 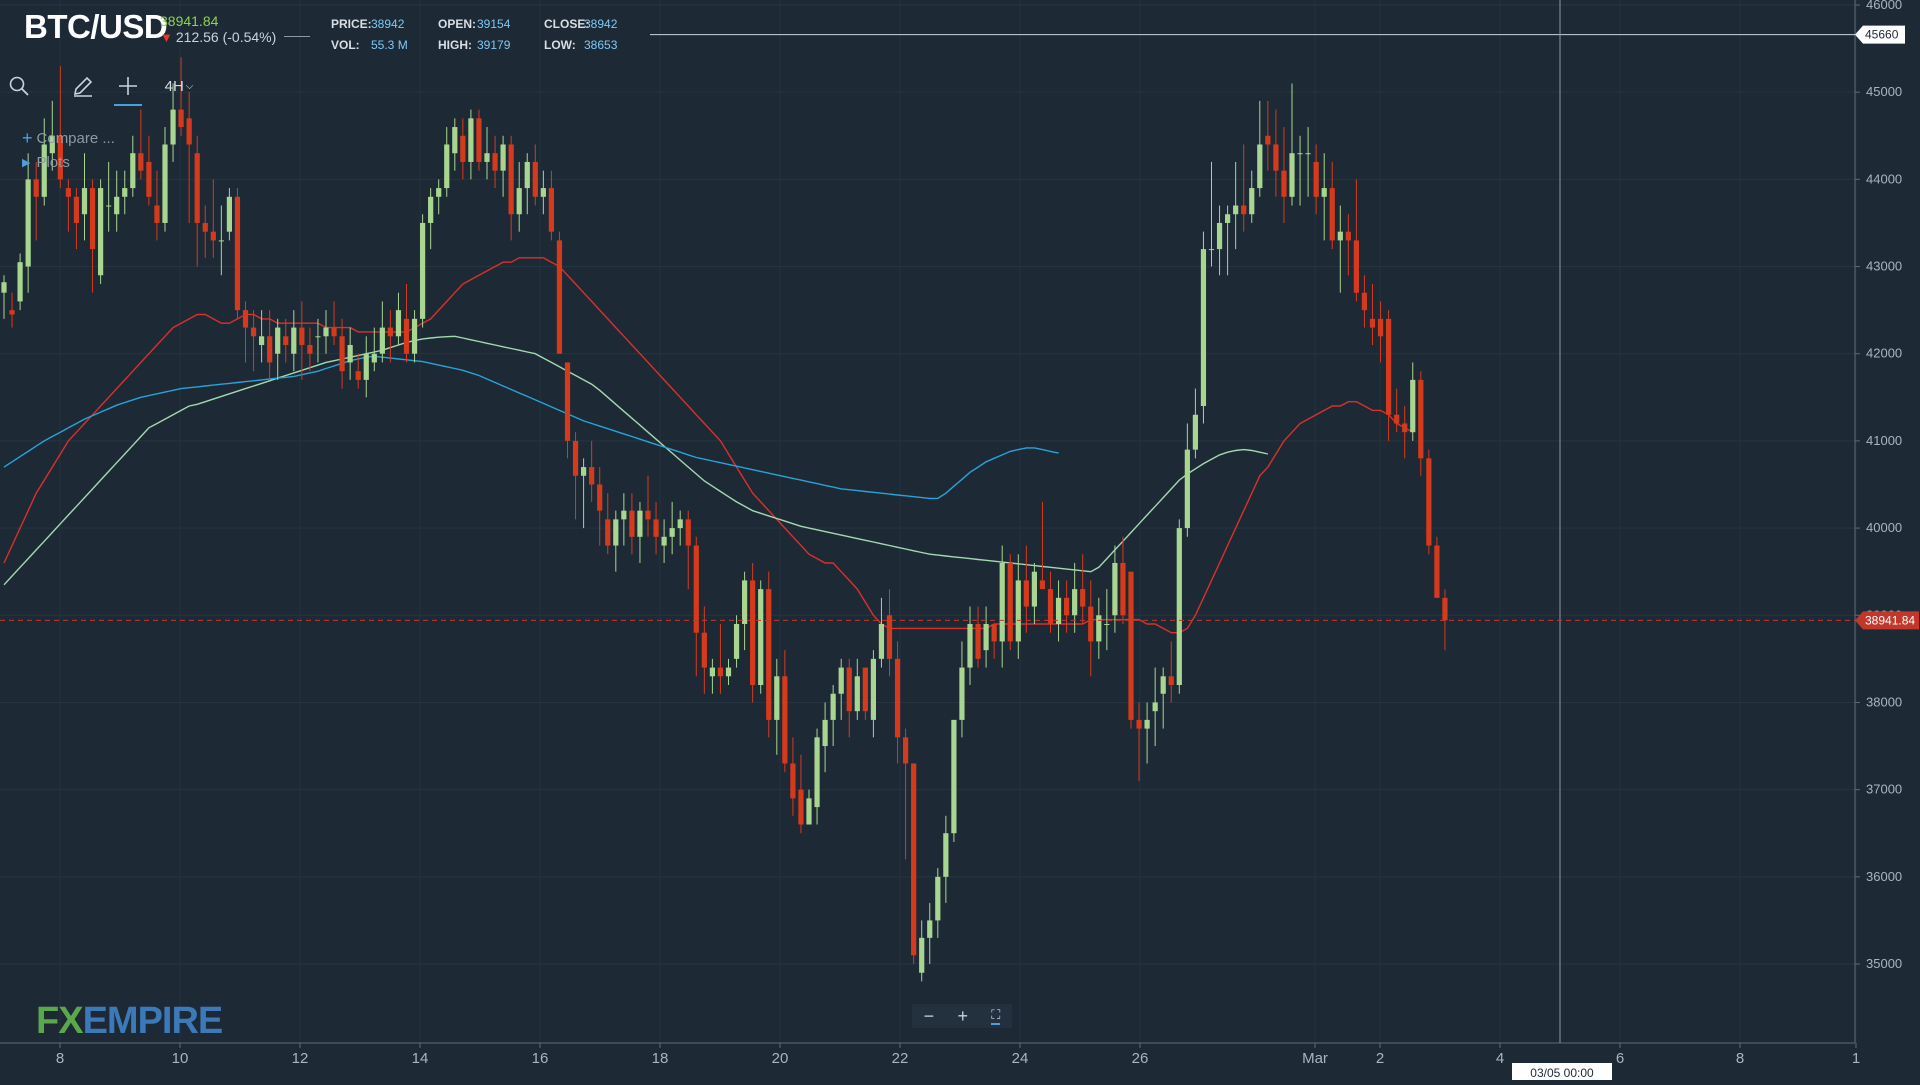 I want to click on high-value: 39179, so click(x=494, y=45).